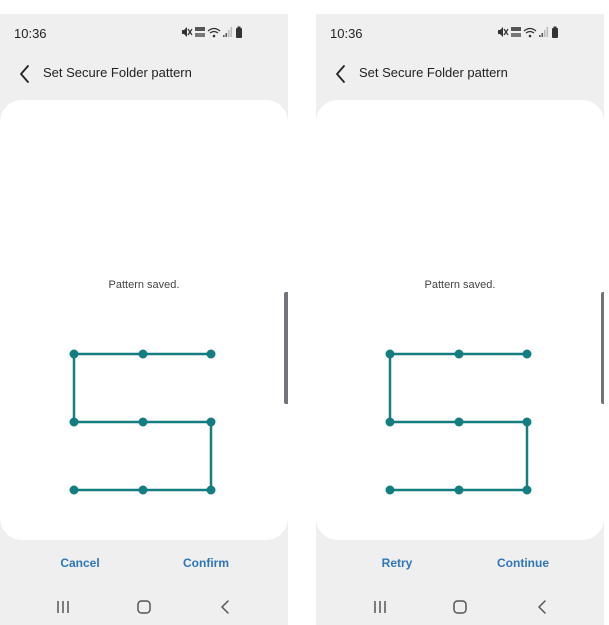 This screenshot has width=609, height=625. What do you see at coordinates (79, 563) in the screenshot?
I see `cancel-button: Cancel` at bounding box center [79, 563].